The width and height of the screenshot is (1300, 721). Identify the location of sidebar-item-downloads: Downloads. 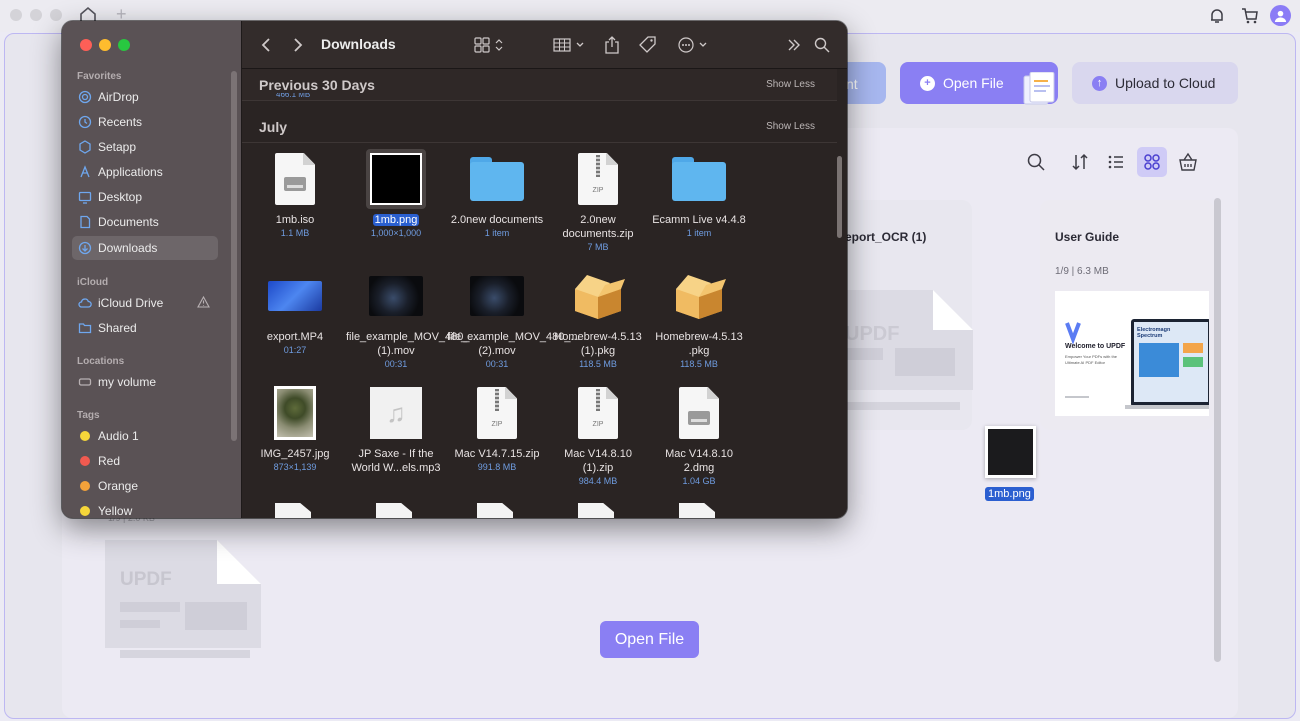
(145, 248).